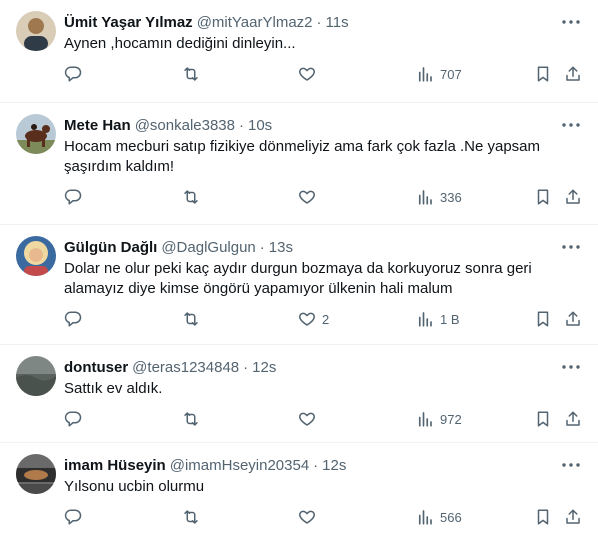 The width and height of the screenshot is (598, 542). What do you see at coordinates (323, 247) in the screenshot?
I see `tweet-header: Gülgün Dağlı @DaglGulgun · 13s` at bounding box center [323, 247].